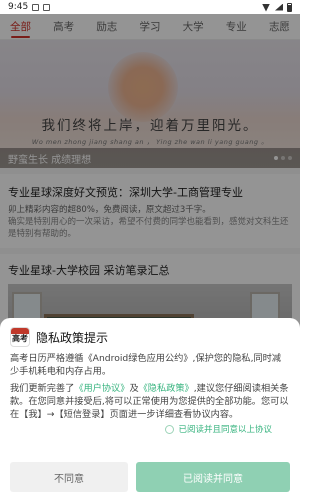  Describe the element at coordinates (47, 7) in the screenshot. I see `sim-icon` at that location.